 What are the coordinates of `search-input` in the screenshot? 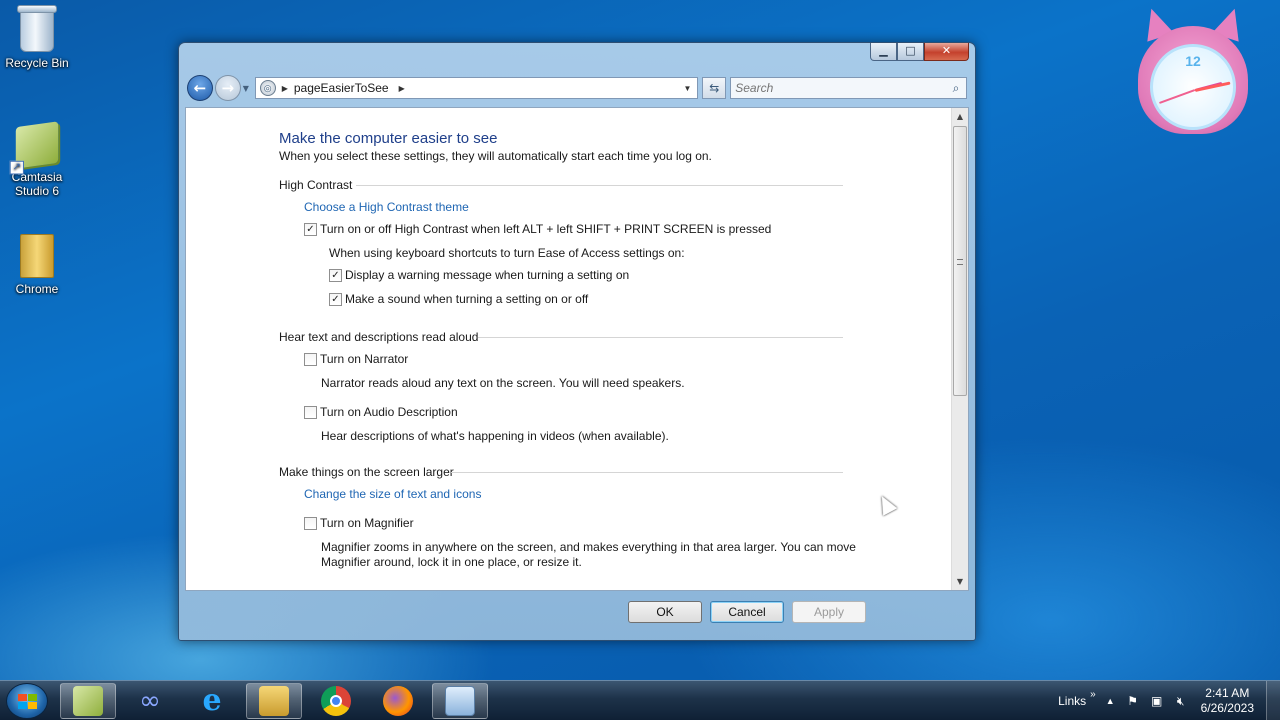 It's located at (841, 88).